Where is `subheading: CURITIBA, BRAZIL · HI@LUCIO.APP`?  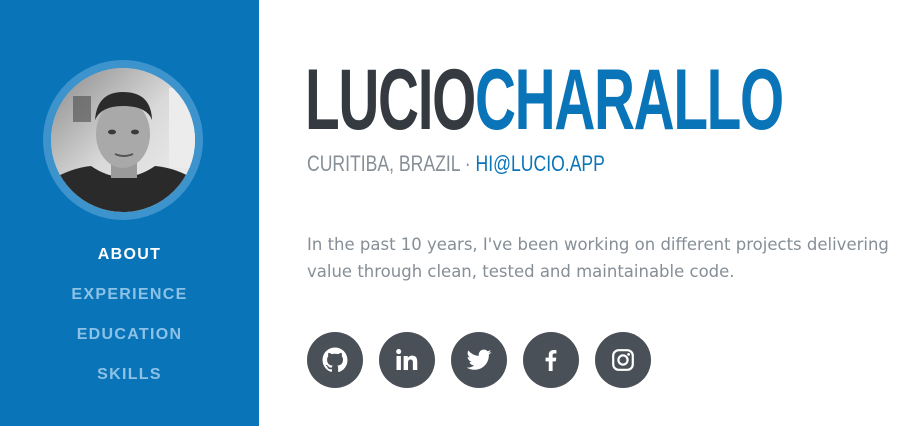 subheading: CURITIBA, BRAZIL · HI@LUCIO.APP is located at coordinates (456, 164).